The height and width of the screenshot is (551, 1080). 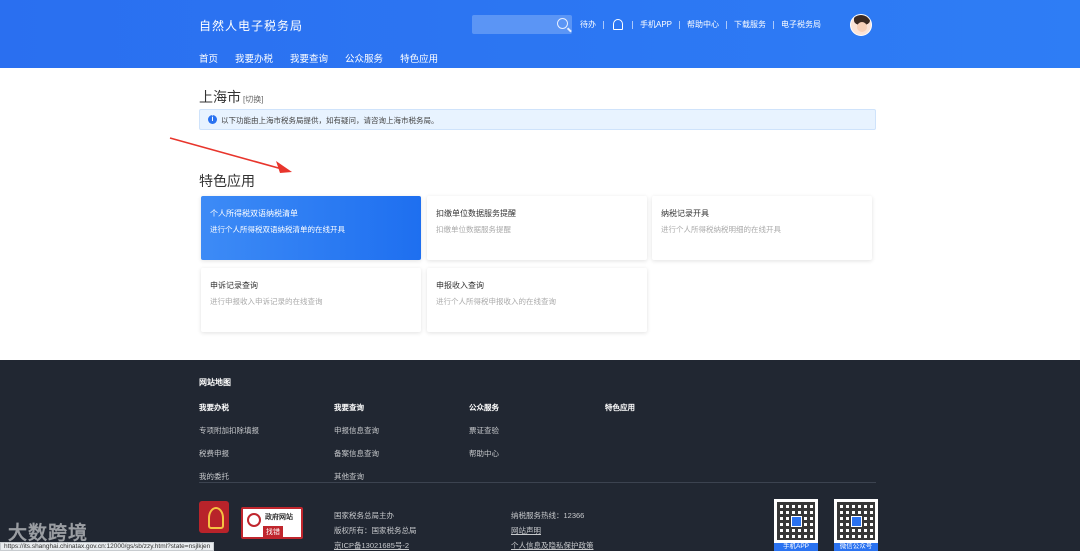 What do you see at coordinates (796, 547) in the screenshot?
I see `qr-label-app: 手机APP` at bounding box center [796, 547].